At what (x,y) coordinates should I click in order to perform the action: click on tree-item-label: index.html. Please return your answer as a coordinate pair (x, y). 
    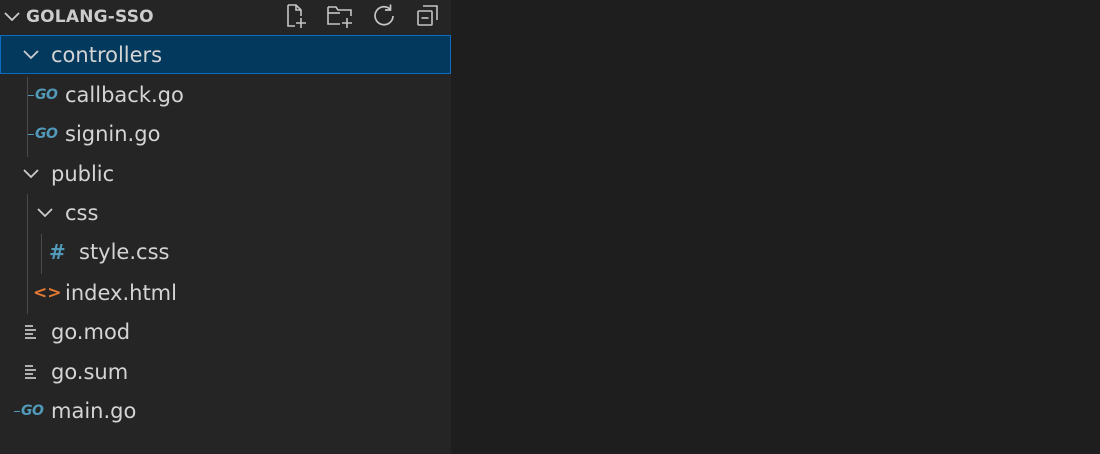
    Looking at the image, I should click on (121, 293).